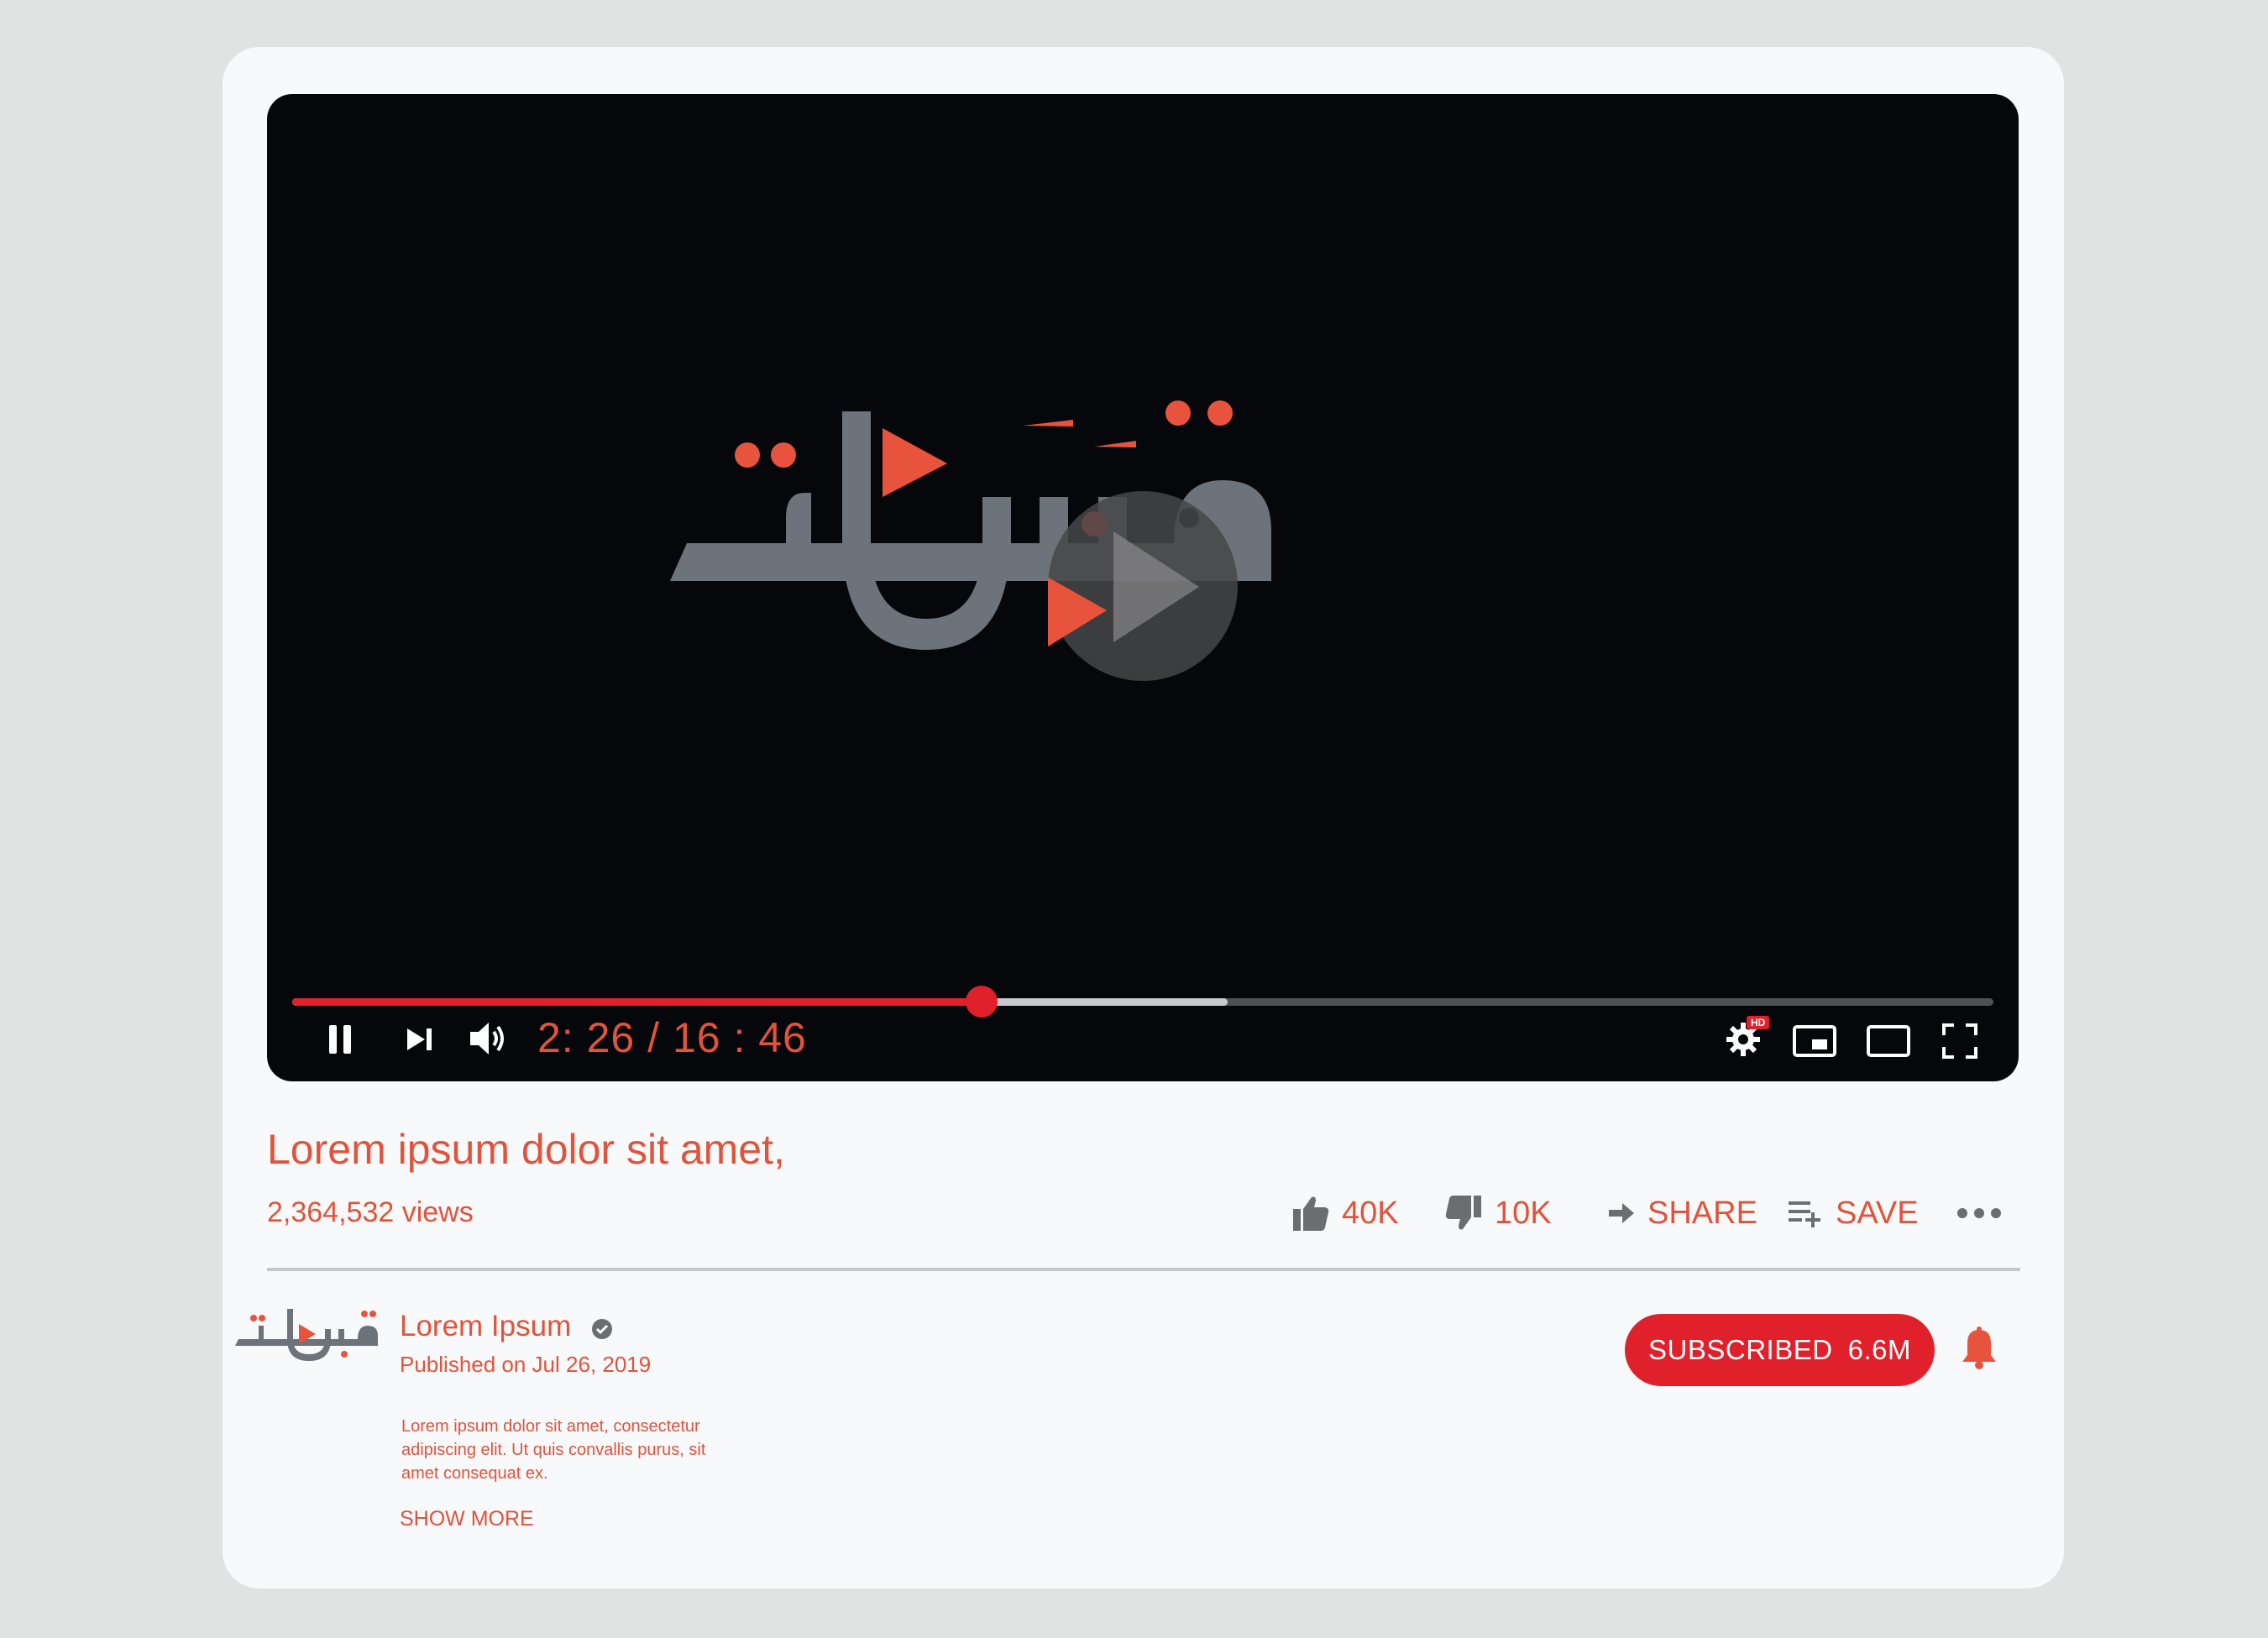  I want to click on channel-avatar, so click(307, 1335).